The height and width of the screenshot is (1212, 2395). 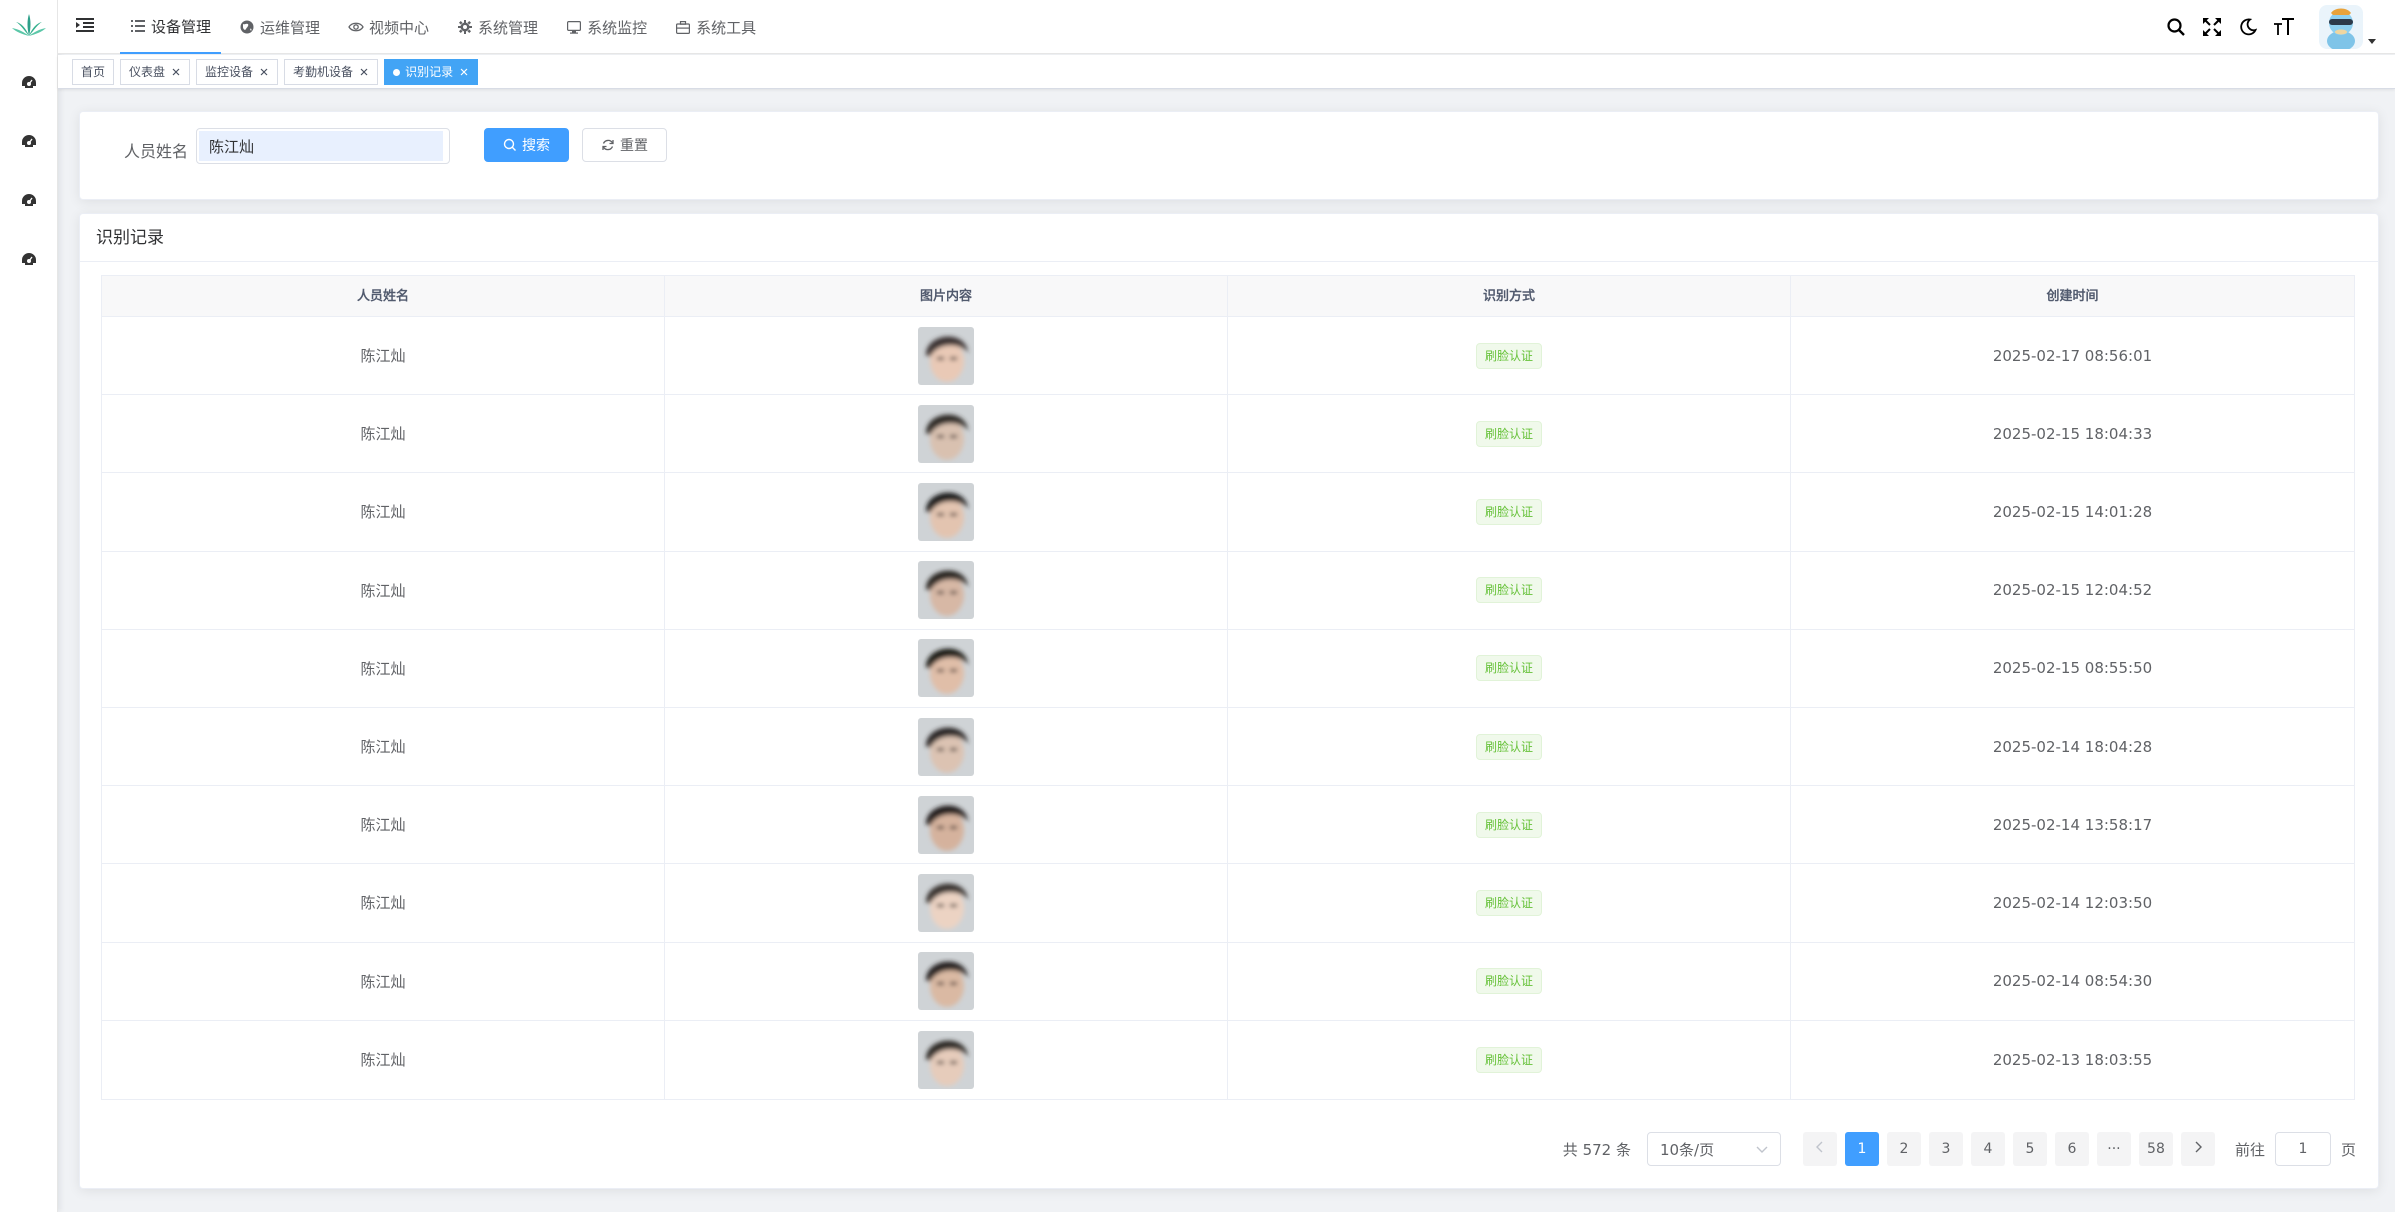 I want to click on page-button: 3, so click(x=1945, y=1149).